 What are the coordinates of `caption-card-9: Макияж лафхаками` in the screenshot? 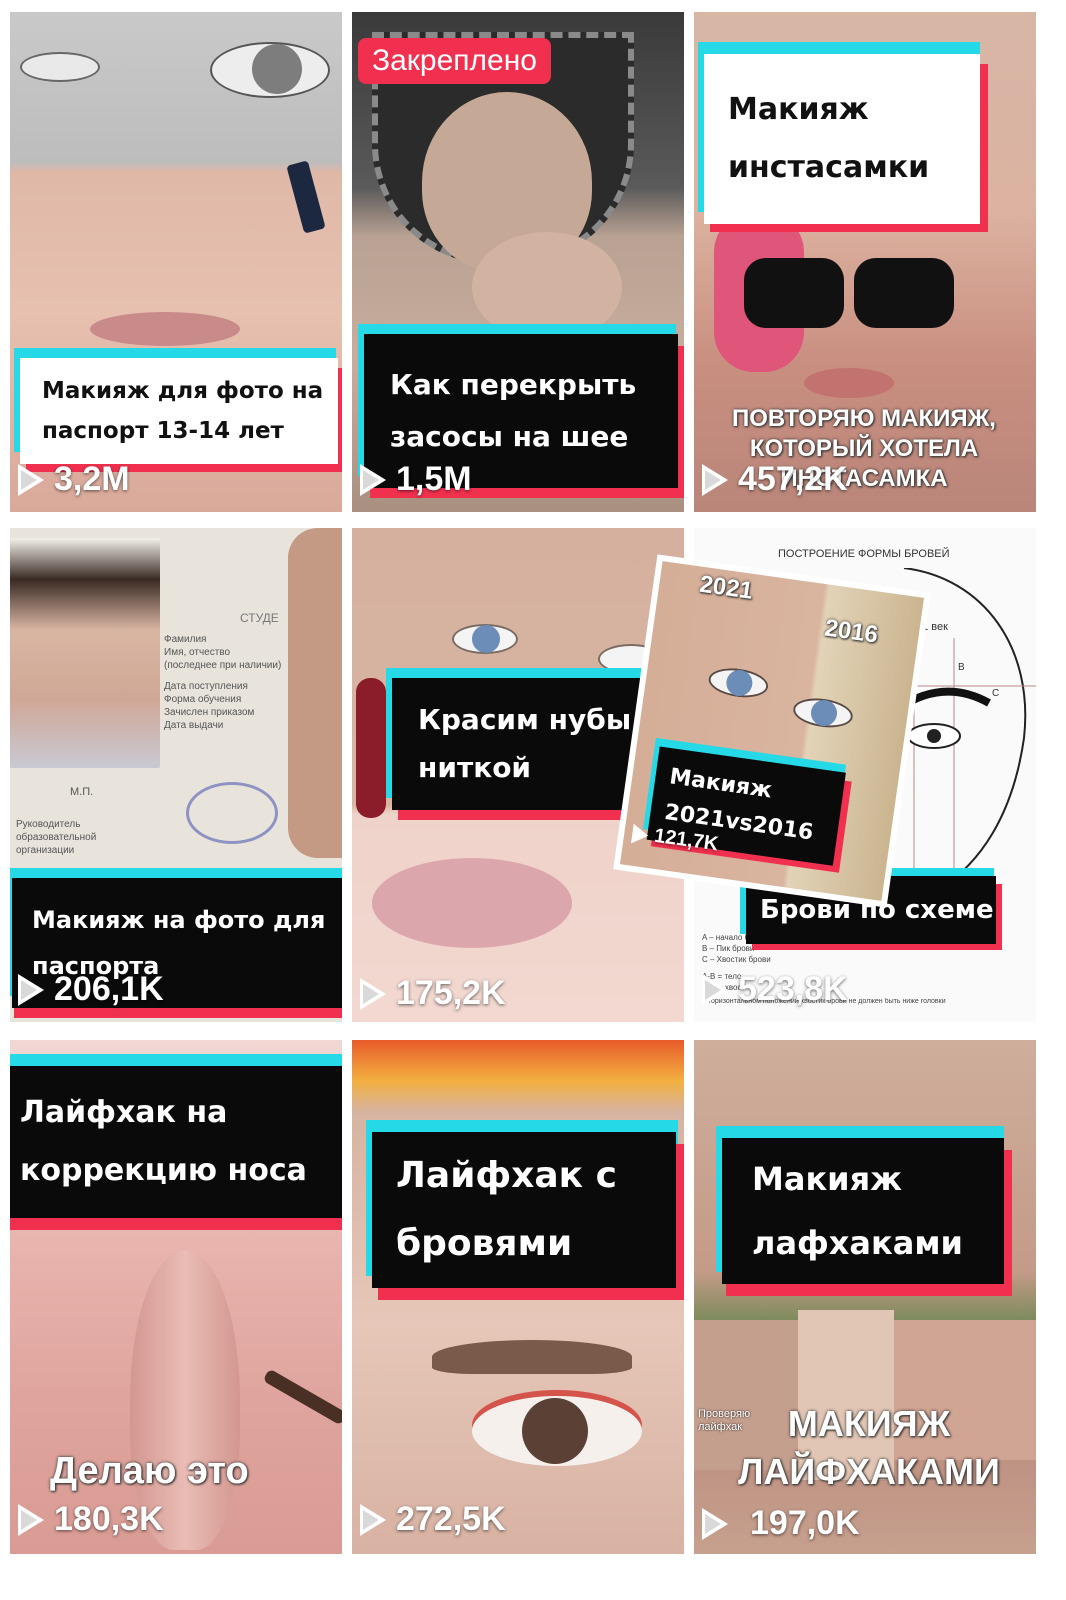 It's located at (864, 1211).